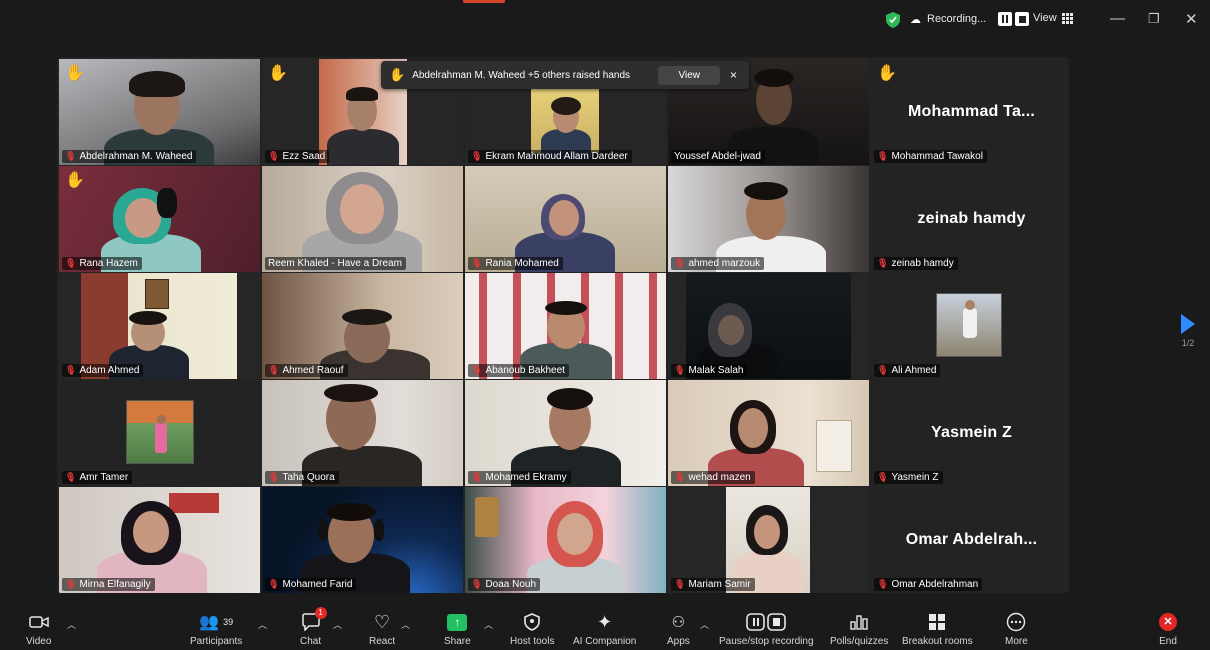 This screenshot has width=1210, height=650. What do you see at coordinates (515, 263) in the screenshot?
I see `participant-name: 🎙 Rania Mohamed` at bounding box center [515, 263].